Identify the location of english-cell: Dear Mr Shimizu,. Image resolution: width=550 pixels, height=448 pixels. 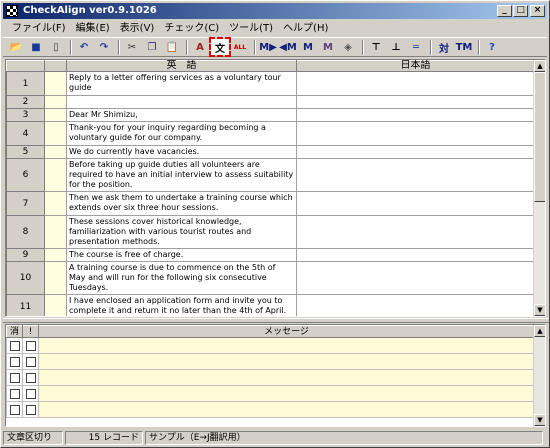
(181, 115).